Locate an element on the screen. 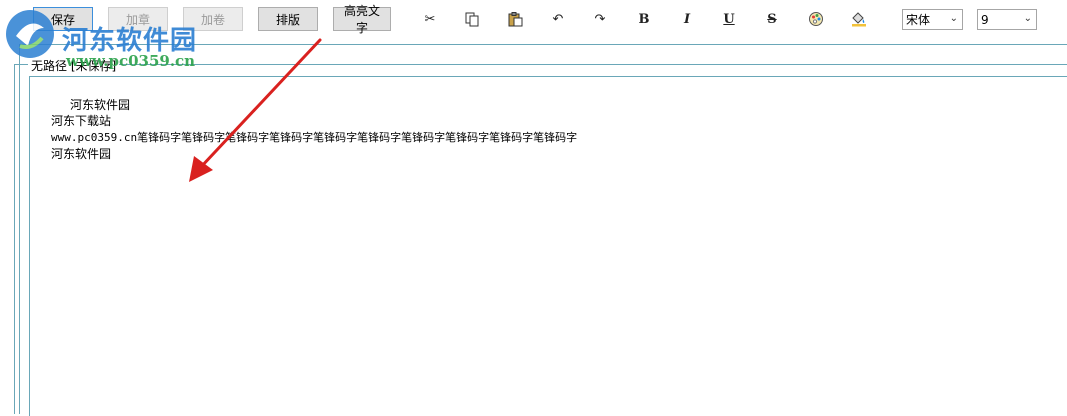  copy-icon is located at coordinates (472, 19).